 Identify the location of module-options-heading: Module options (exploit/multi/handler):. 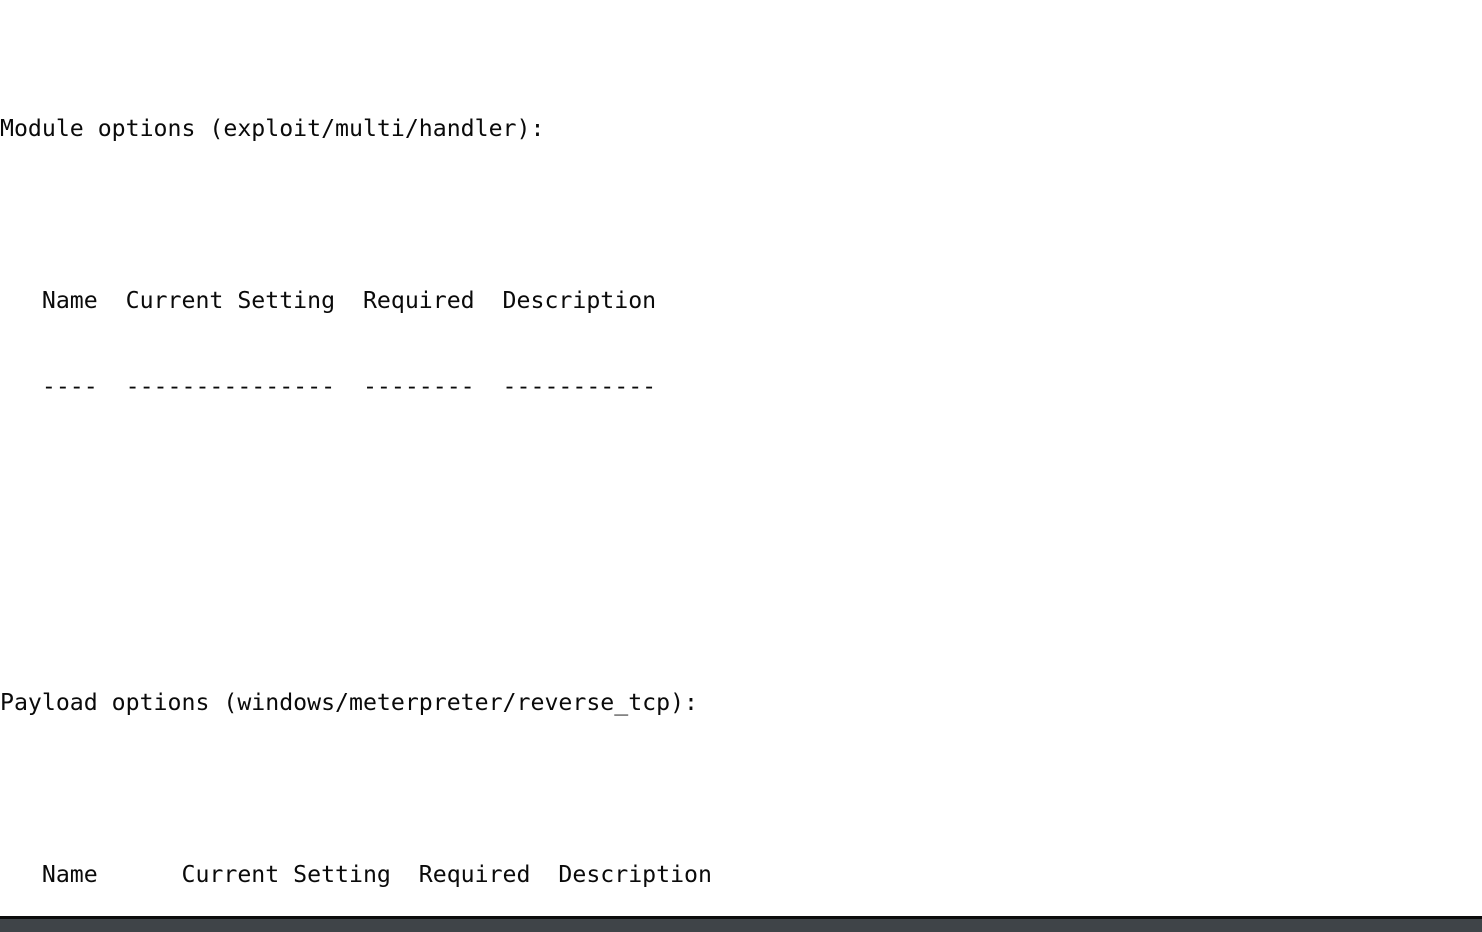
(272, 128).